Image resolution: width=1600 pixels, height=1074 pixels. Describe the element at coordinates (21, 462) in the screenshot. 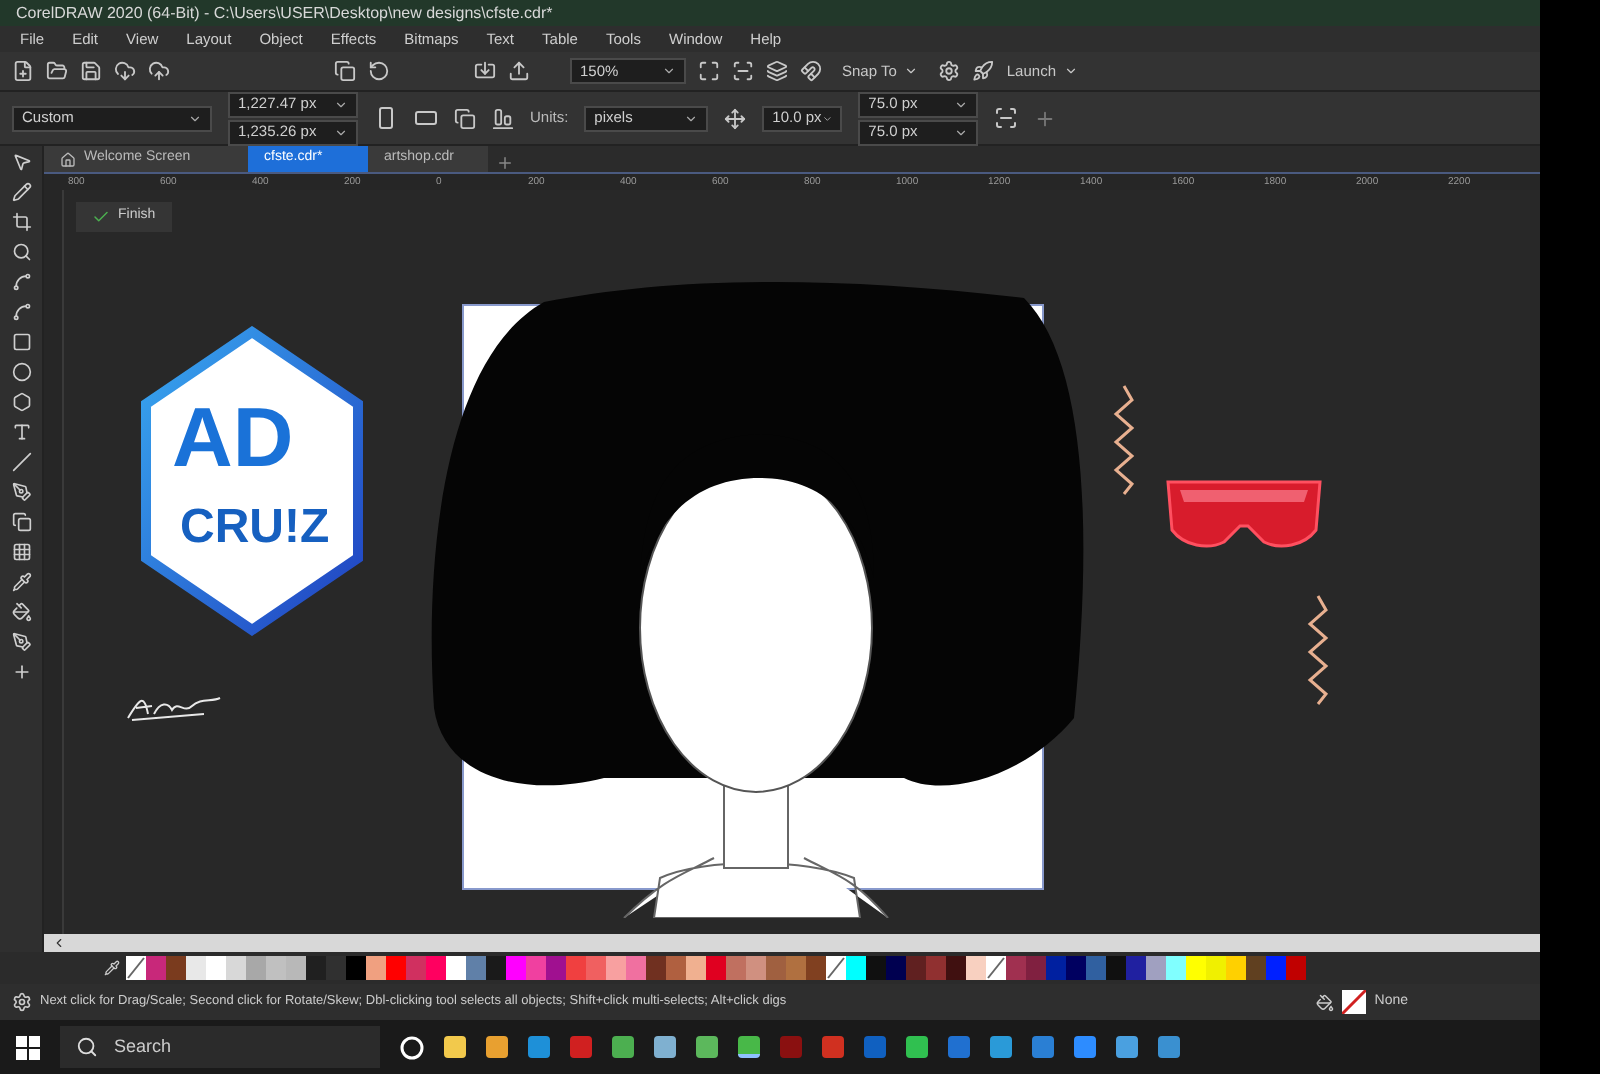

I see `line-icon` at that location.